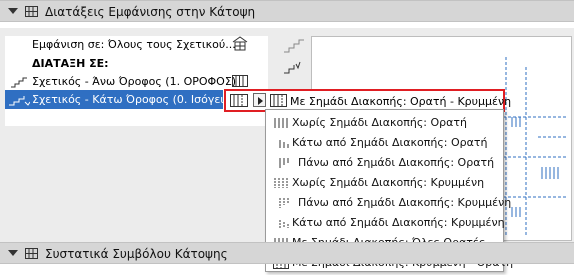  What do you see at coordinates (390, 142) in the screenshot?
I see `dropdown-option-label: Κάτω από Σημάδι Διακοπής: Ορατή` at bounding box center [390, 142].